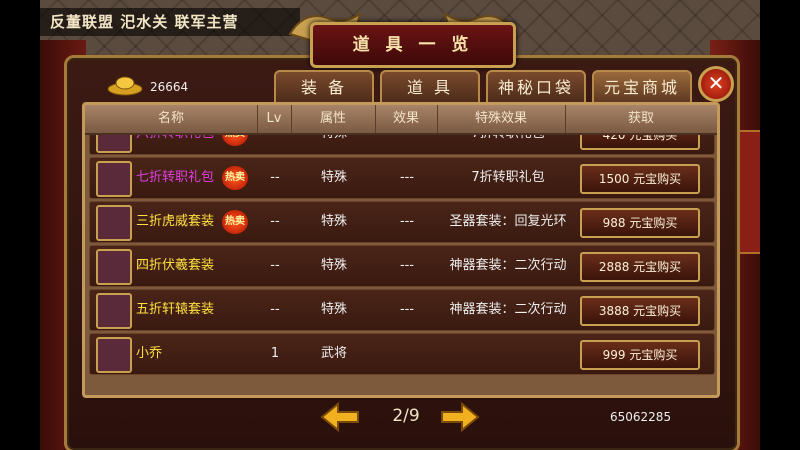 The height and width of the screenshot is (450, 800). I want to click on table-row: 七折转职礼包 热卖 -- 特殊 --- 7折转职礼包 1500 元宝购买, so click(402, 178).